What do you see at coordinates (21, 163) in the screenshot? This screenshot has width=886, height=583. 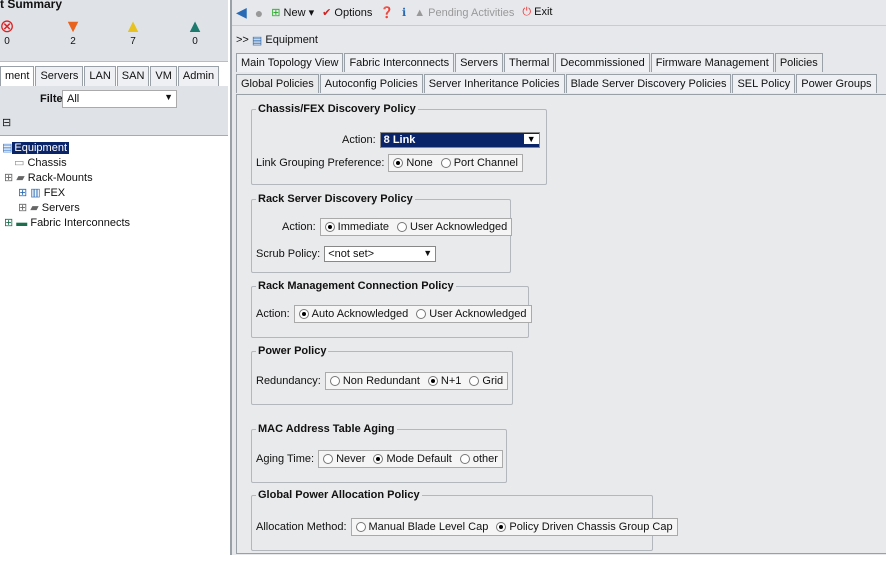 I see `chassis-icon: ▭` at bounding box center [21, 163].